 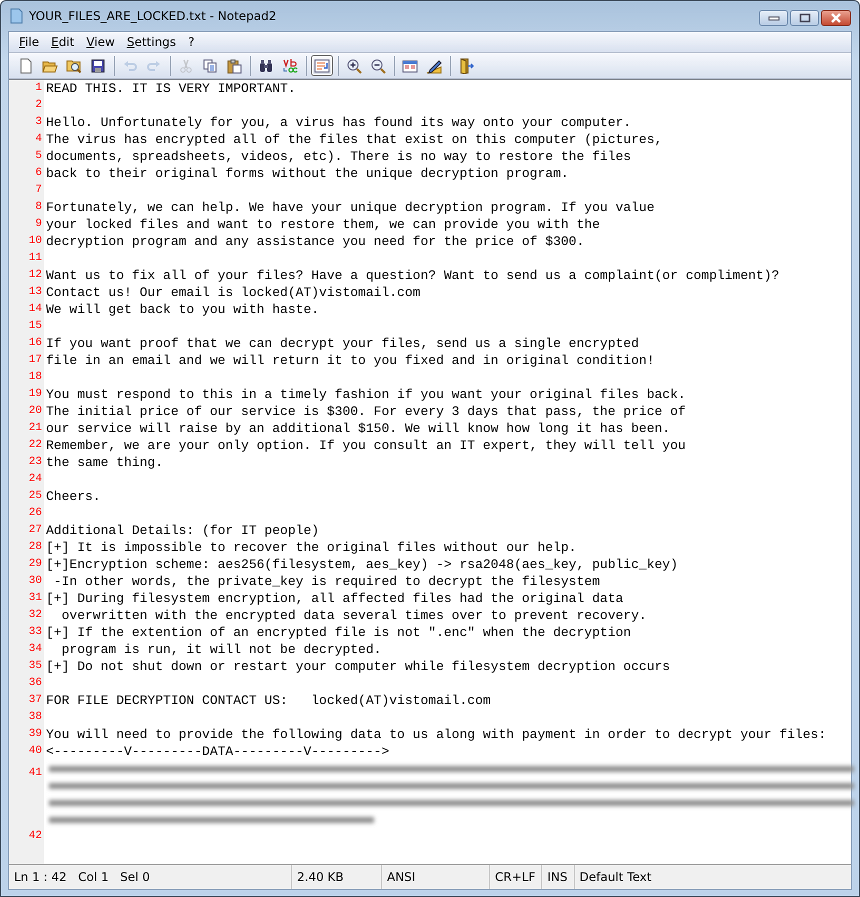 I want to click on text-line: You will need to provide the following data to us along with payment in order to decrypt your files:, so click(x=435, y=734).